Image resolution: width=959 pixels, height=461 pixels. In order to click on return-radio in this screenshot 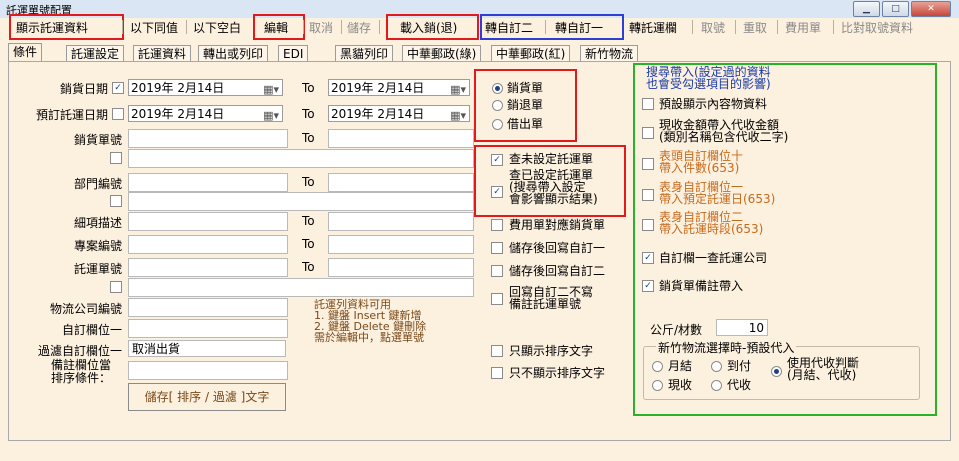, I will do `click(497, 105)`.